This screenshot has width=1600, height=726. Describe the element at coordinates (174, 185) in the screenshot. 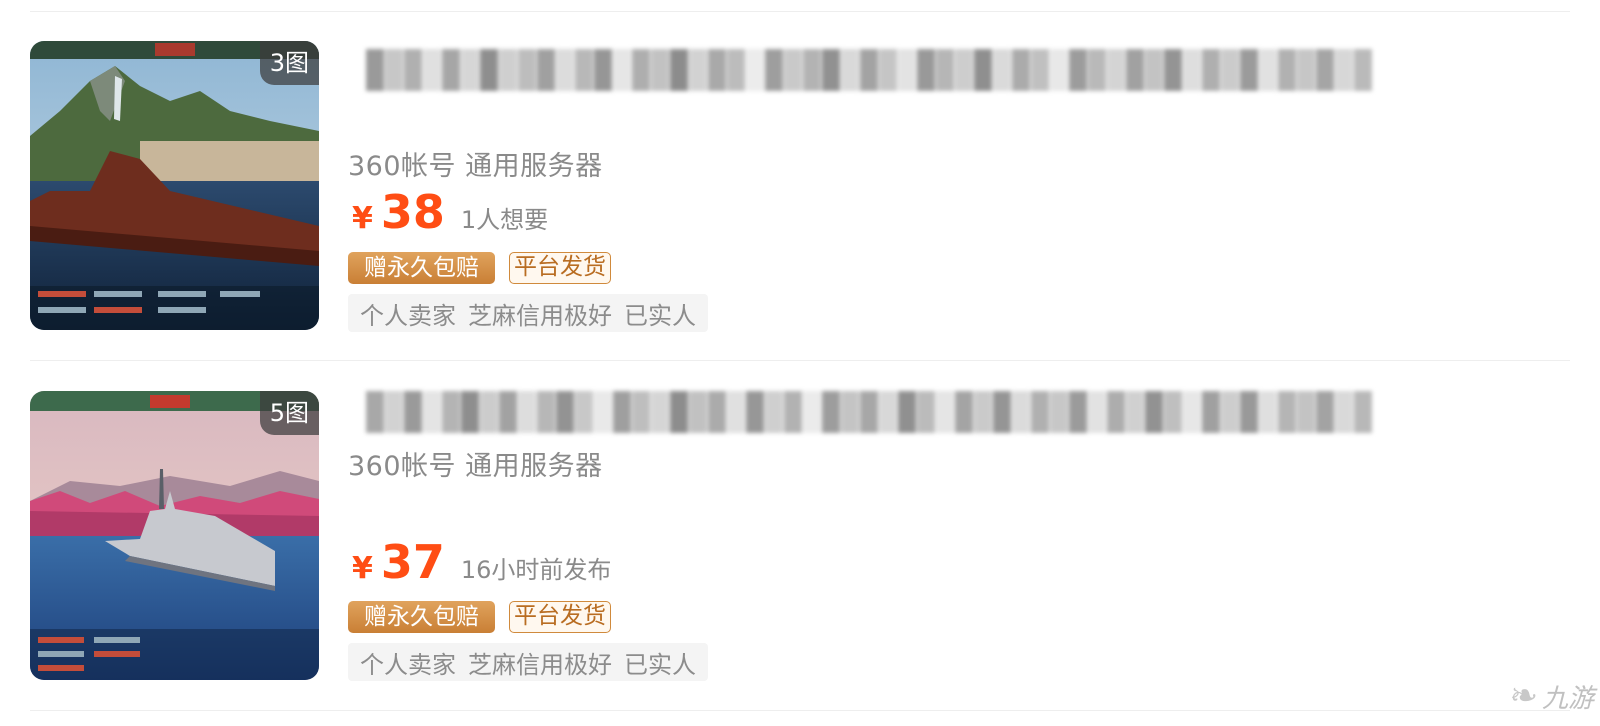

I see `listing-thumbnail: 3图` at that location.